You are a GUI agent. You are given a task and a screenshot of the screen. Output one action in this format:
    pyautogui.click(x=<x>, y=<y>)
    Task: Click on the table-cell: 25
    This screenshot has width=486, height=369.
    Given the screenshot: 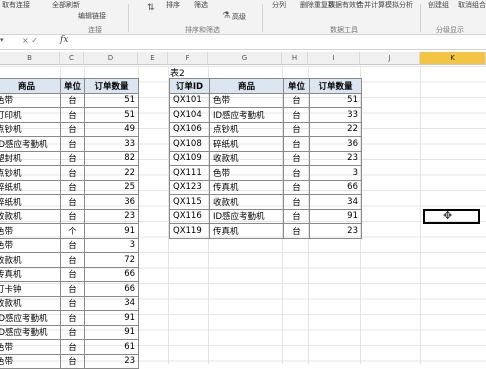 What is the action you would take?
    pyautogui.click(x=112, y=187)
    